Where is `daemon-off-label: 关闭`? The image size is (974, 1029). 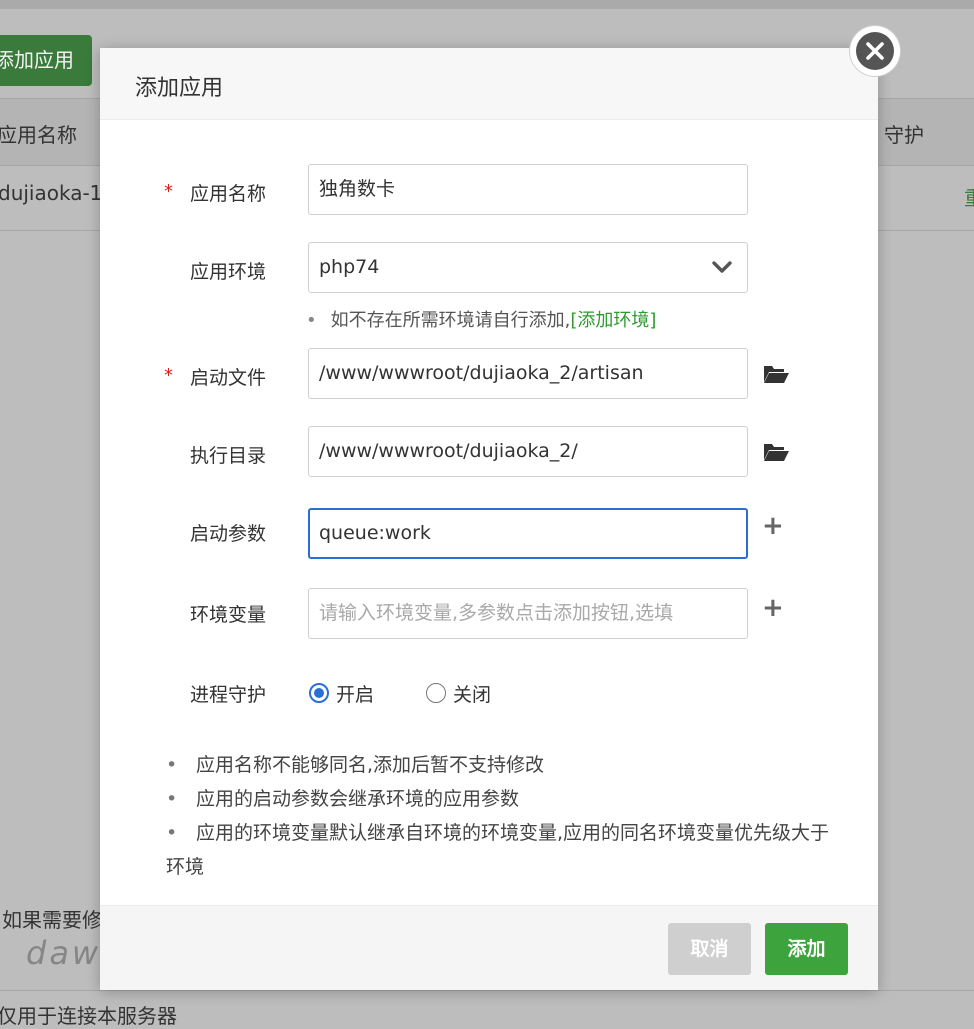 daemon-off-label: 关闭 is located at coordinates (472, 693).